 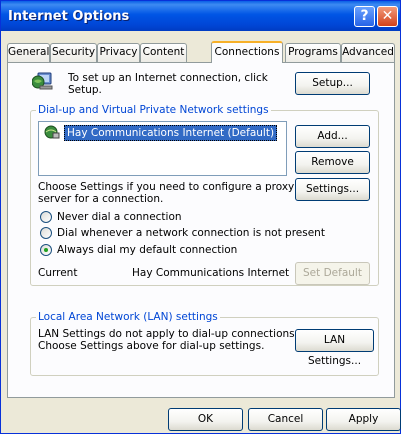 I want to click on tab-security: Security, so click(x=73, y=52).